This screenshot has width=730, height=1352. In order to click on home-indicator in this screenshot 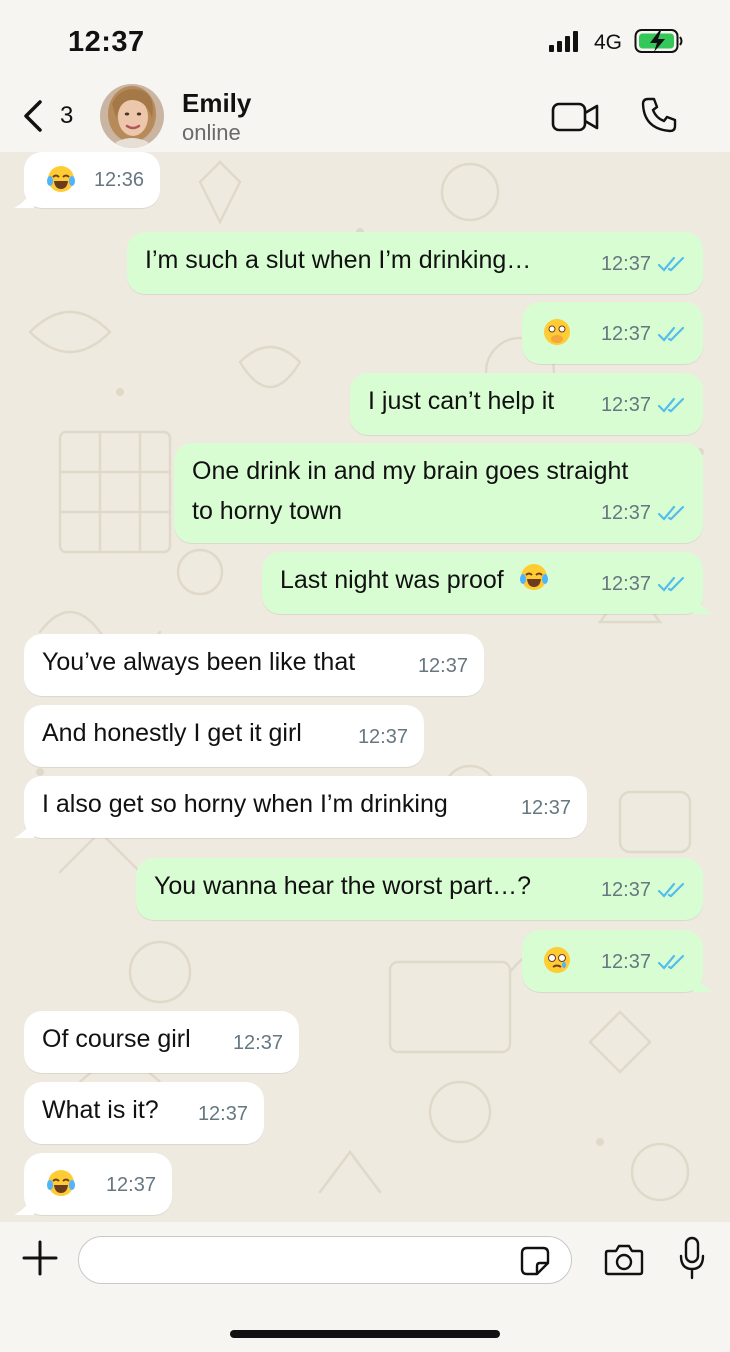, I will do `click(365, 1334)`.